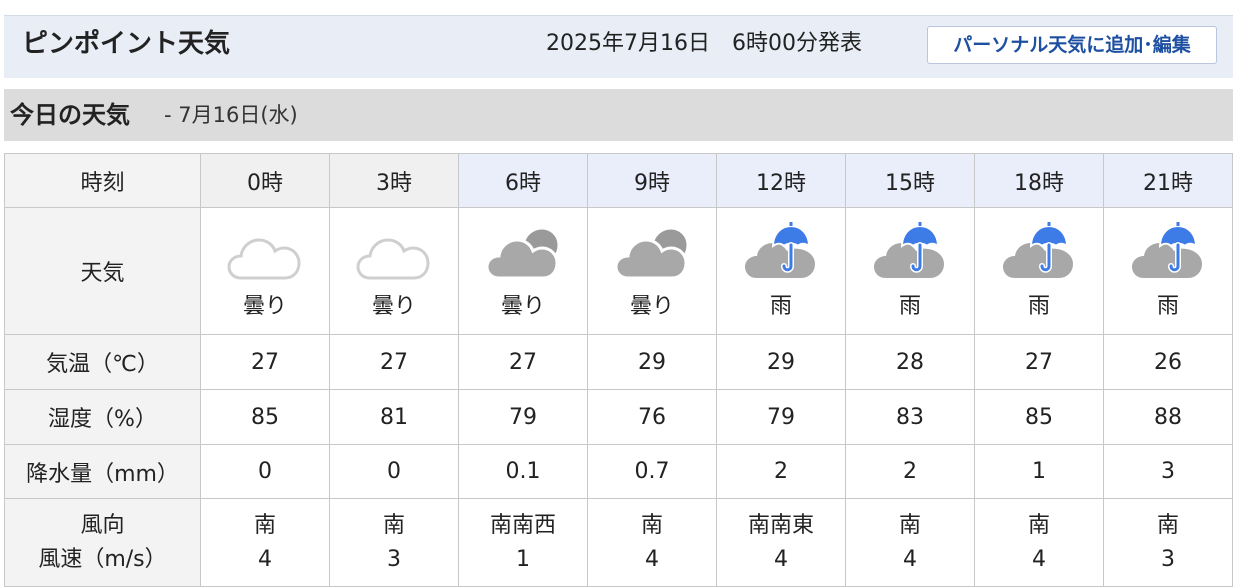 Image resolution: width=1237 pixels, height=588 pixels. Describe the element at coordinates (781, 542) in the screenshot. I see `wind-cell: 南南東 4` at that location.